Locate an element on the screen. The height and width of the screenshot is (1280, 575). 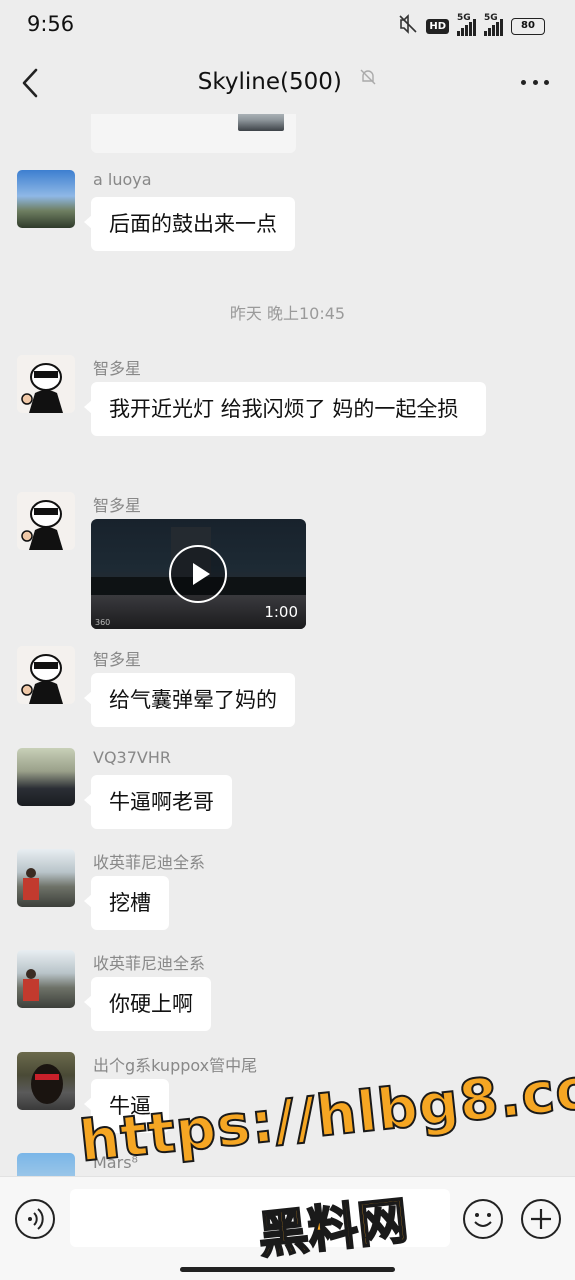
emoji-button is located at coordinates (483, 1219).